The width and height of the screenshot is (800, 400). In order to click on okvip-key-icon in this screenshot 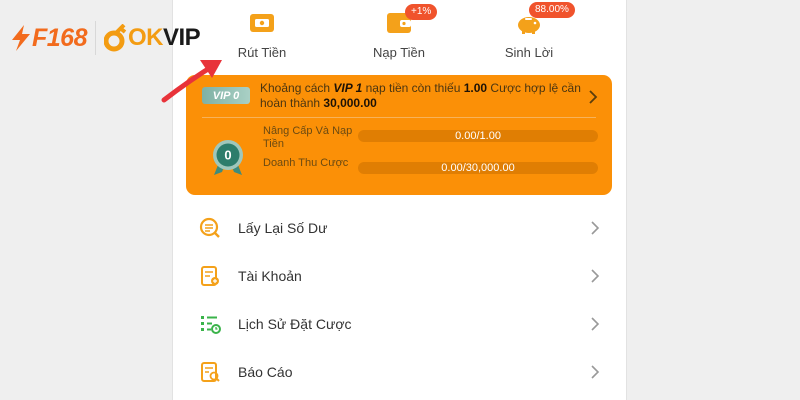, I will do `click(115, 38)`.